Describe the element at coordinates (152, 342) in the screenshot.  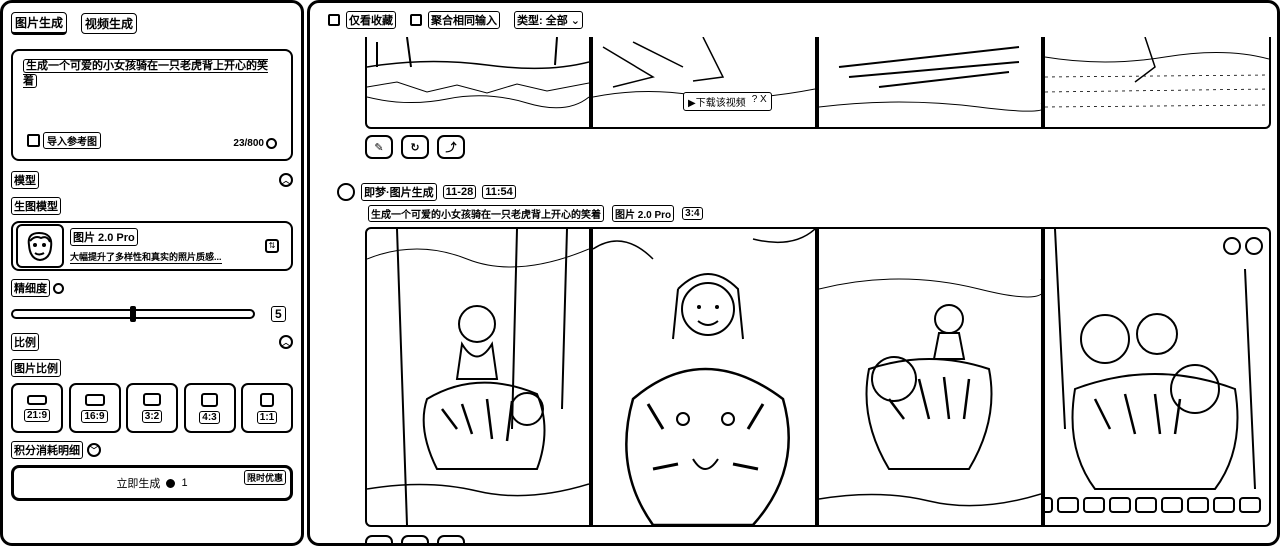
I see `ratio-section-header: 比例 ︿` at that location.